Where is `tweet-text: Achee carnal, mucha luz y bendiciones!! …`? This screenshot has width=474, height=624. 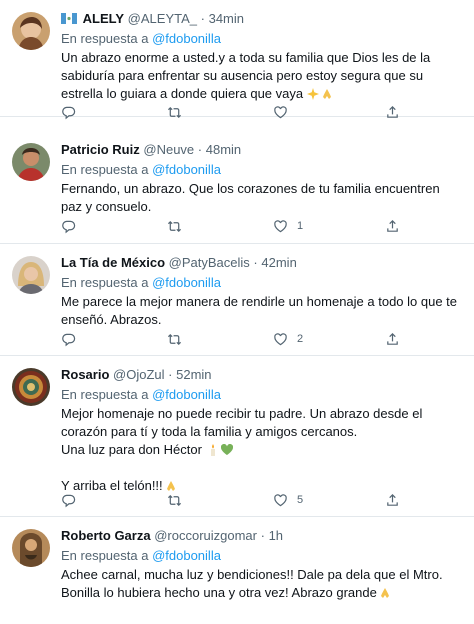
tweet-text: Achee carnal, mucha luz y bendiciones!! … is located at coordinates (262, 584).